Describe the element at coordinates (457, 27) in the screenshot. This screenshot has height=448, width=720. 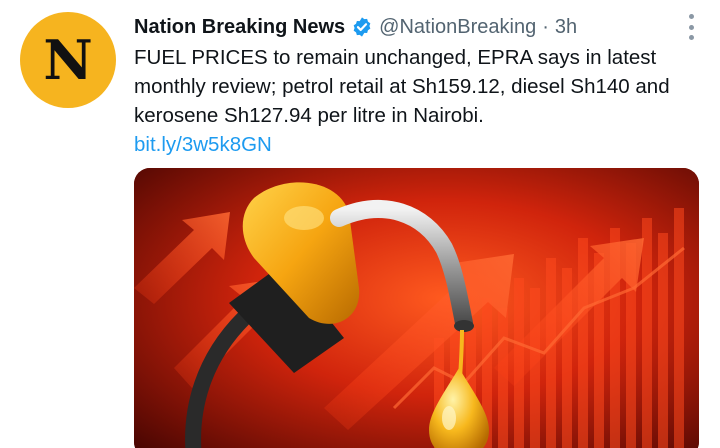
I see `user-handle: @NationBreaking` at that location.